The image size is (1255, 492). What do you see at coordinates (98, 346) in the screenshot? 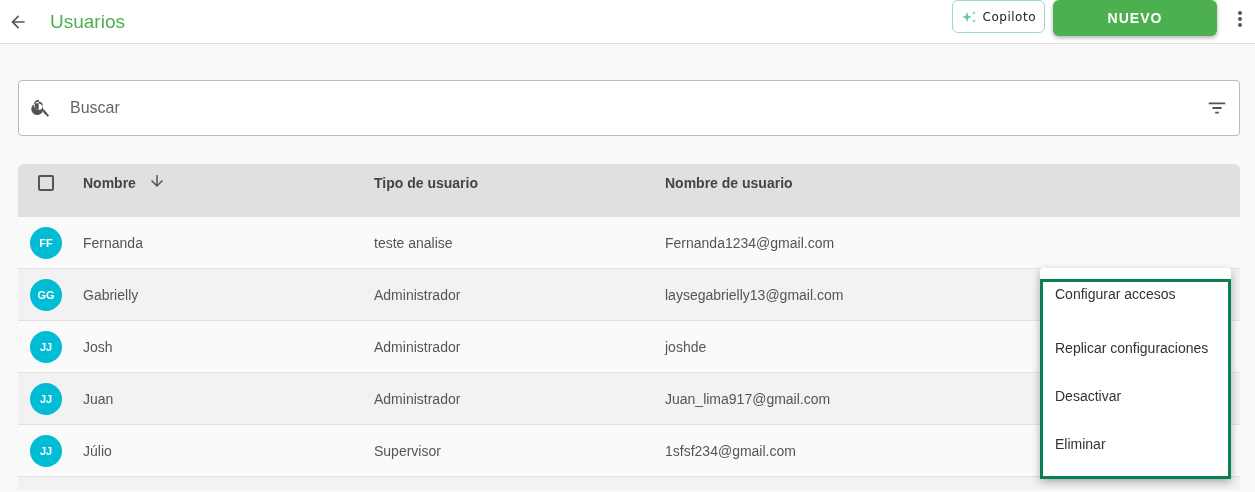
I see `table-cell: Josh` at bounding box center [98, 346].